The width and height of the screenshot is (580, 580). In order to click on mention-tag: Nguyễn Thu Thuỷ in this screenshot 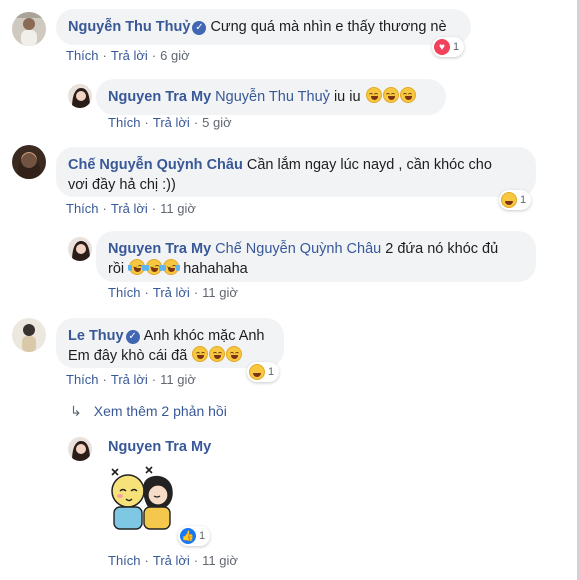, I will do `click(272, 97)`.